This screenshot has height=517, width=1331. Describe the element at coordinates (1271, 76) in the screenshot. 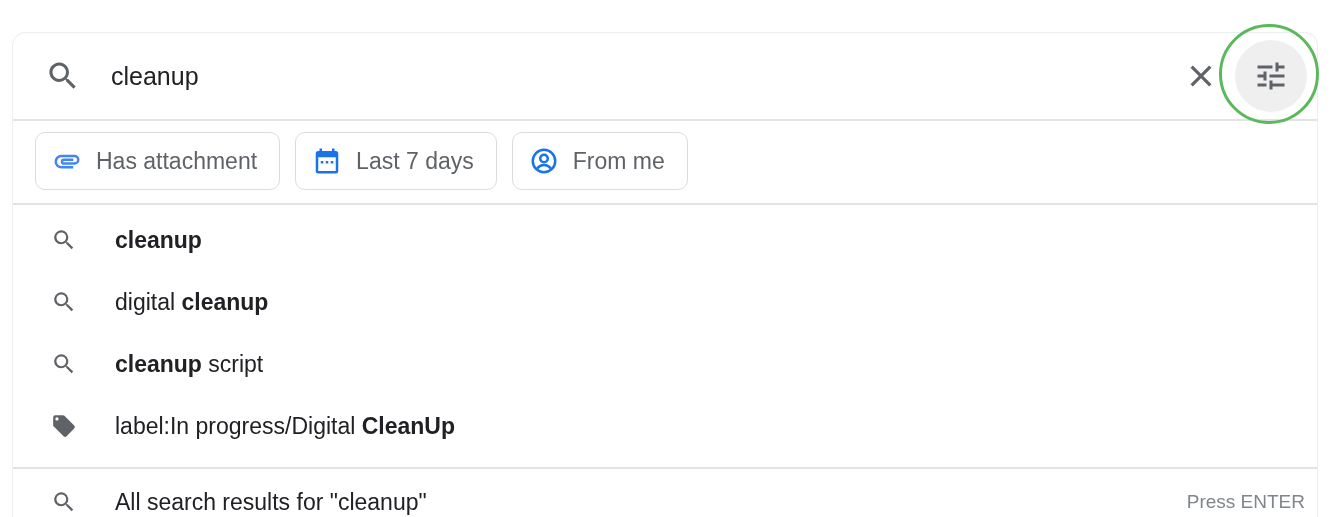

I see `search-options-button` at that location.